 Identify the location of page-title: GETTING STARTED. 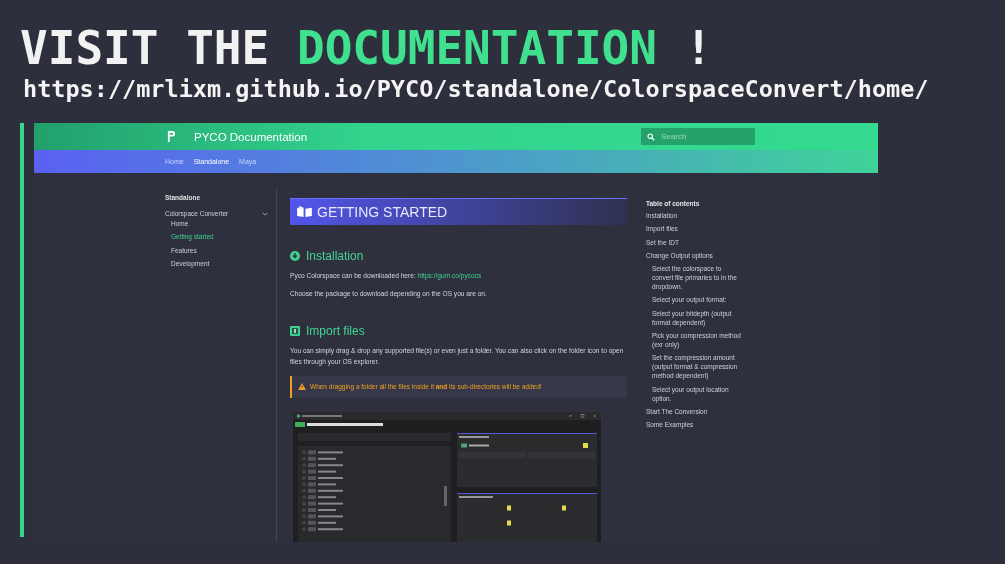
(382, 211).